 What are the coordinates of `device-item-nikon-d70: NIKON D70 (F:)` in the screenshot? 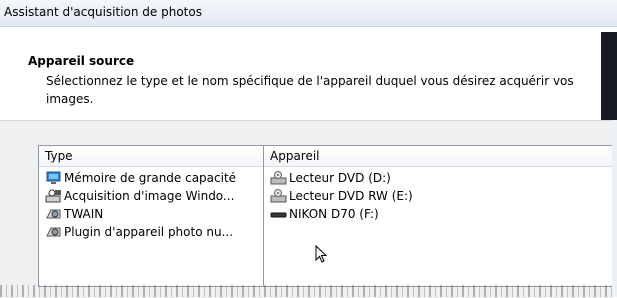 It's located at (438, 214).